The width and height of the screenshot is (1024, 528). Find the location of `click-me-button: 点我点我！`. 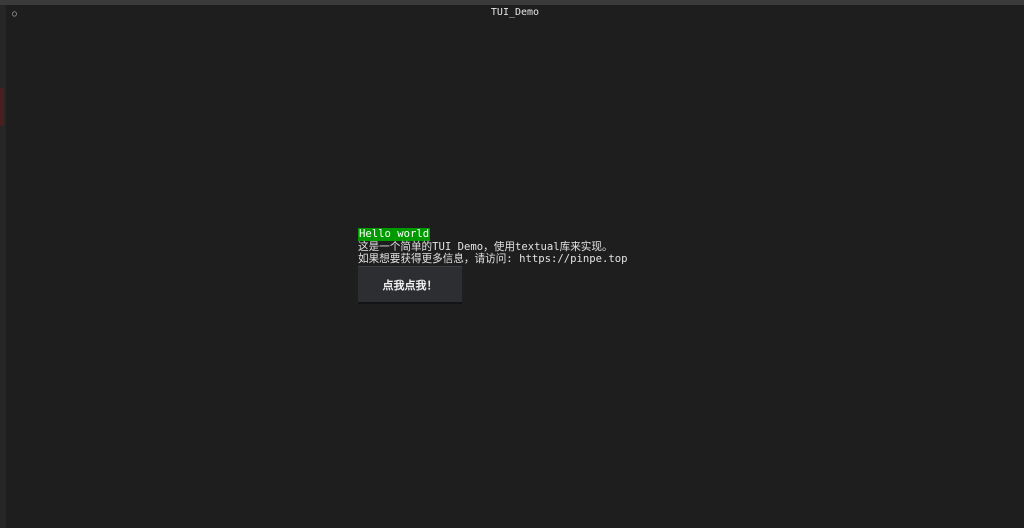

click-me-button: 点我点我！ is located at coordinates (410, 285).